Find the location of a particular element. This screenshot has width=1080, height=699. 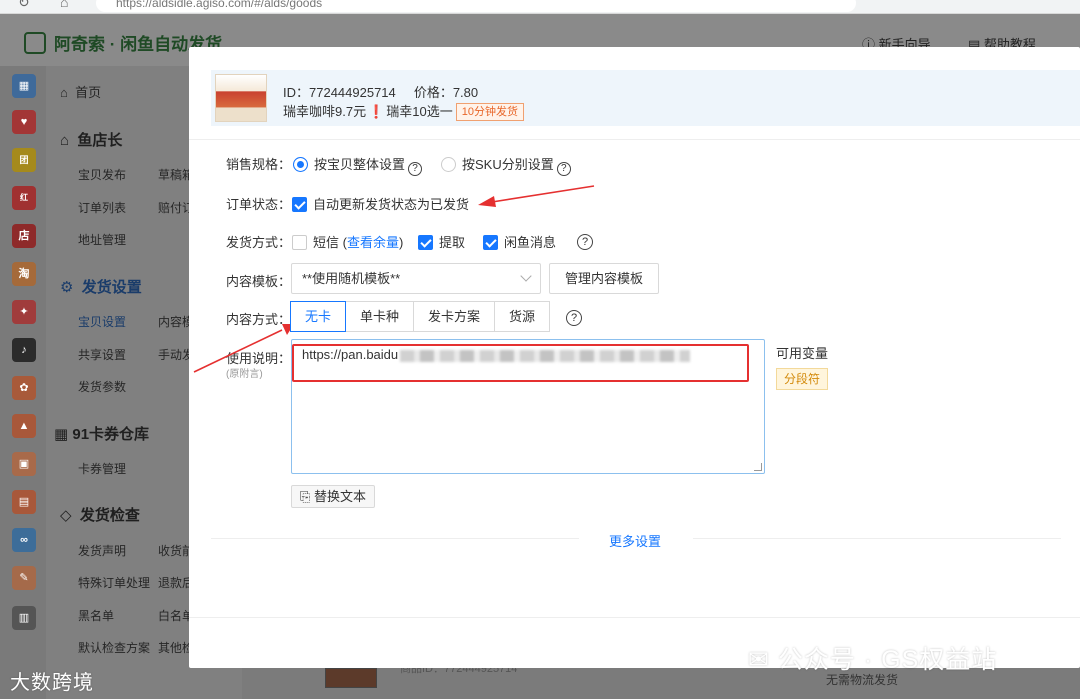

sidebar-item-blacklist: 黑名单 is located at coordinates (96, 615).